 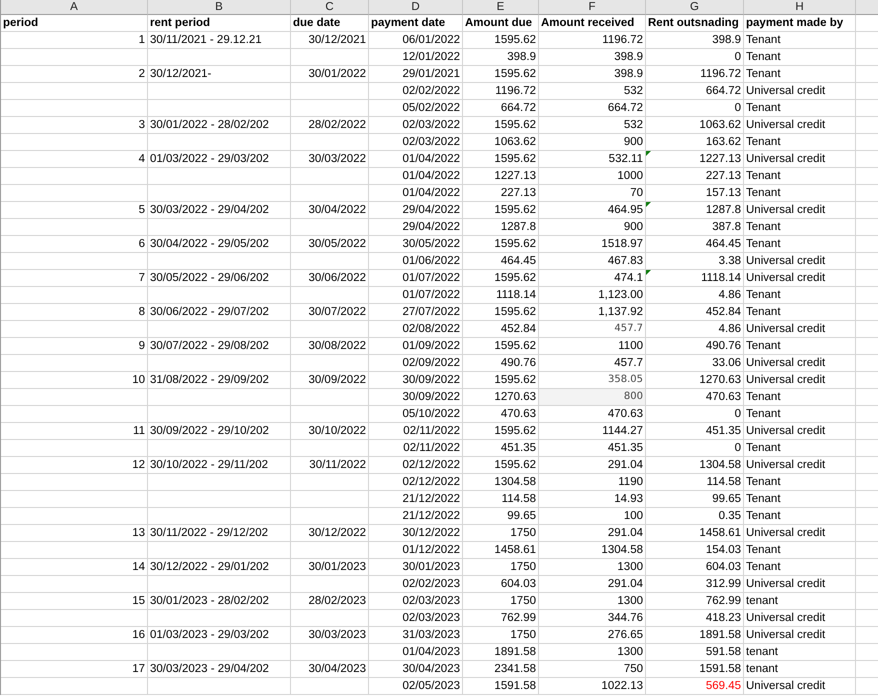 I want to click on column-header: G, so click(x=695, y=7).